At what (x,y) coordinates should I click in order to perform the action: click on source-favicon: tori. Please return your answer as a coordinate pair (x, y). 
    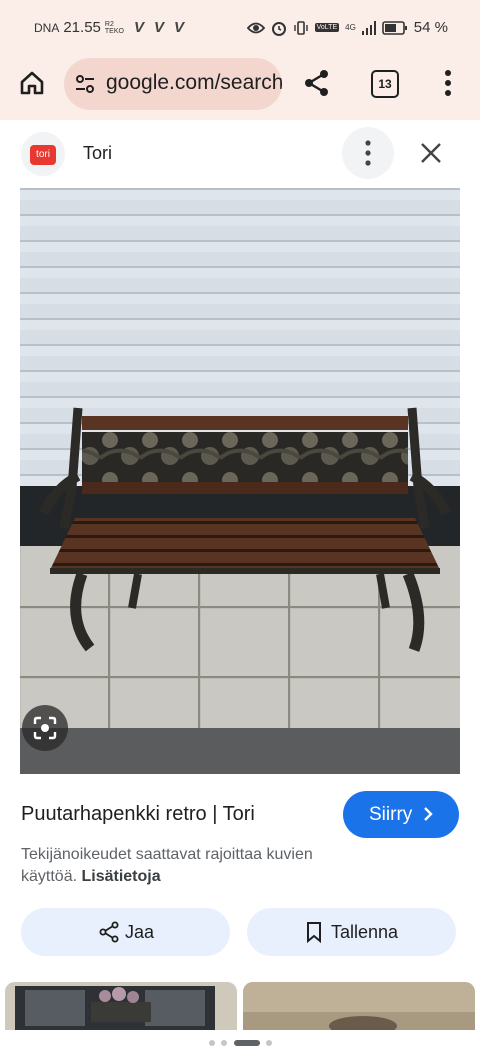
    Looking at the image, I should click on (43, 154).